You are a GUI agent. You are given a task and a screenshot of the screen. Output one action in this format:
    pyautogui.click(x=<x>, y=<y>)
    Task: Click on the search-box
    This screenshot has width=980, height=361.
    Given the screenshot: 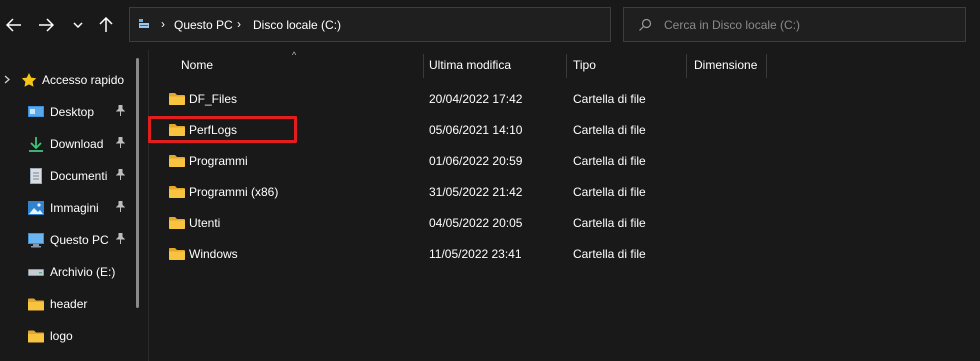 What is the action you would take?
    pyautogui.click(x=794, y=24)
    